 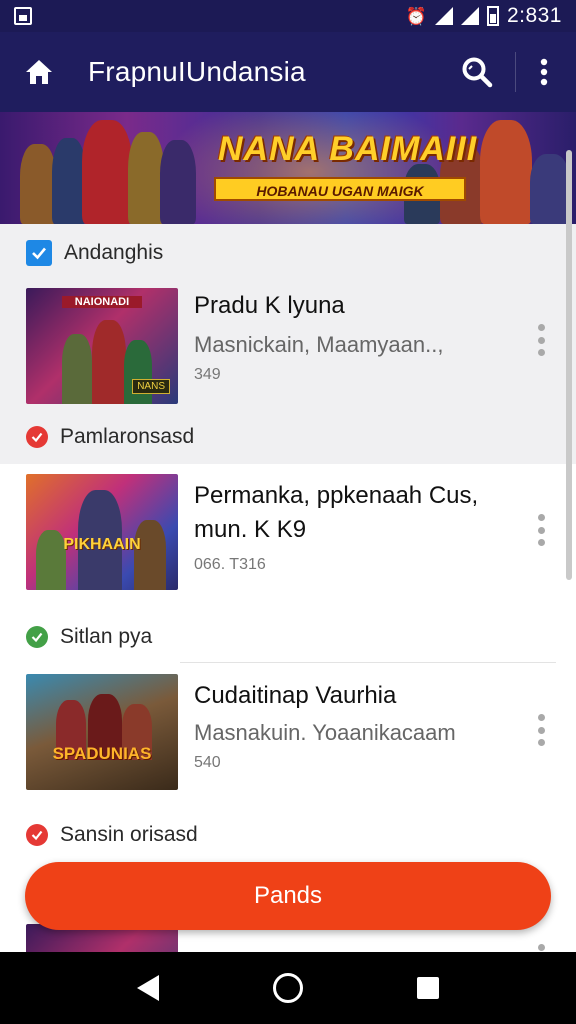 I want to click on recents-icon, so click(x=428, y=988).